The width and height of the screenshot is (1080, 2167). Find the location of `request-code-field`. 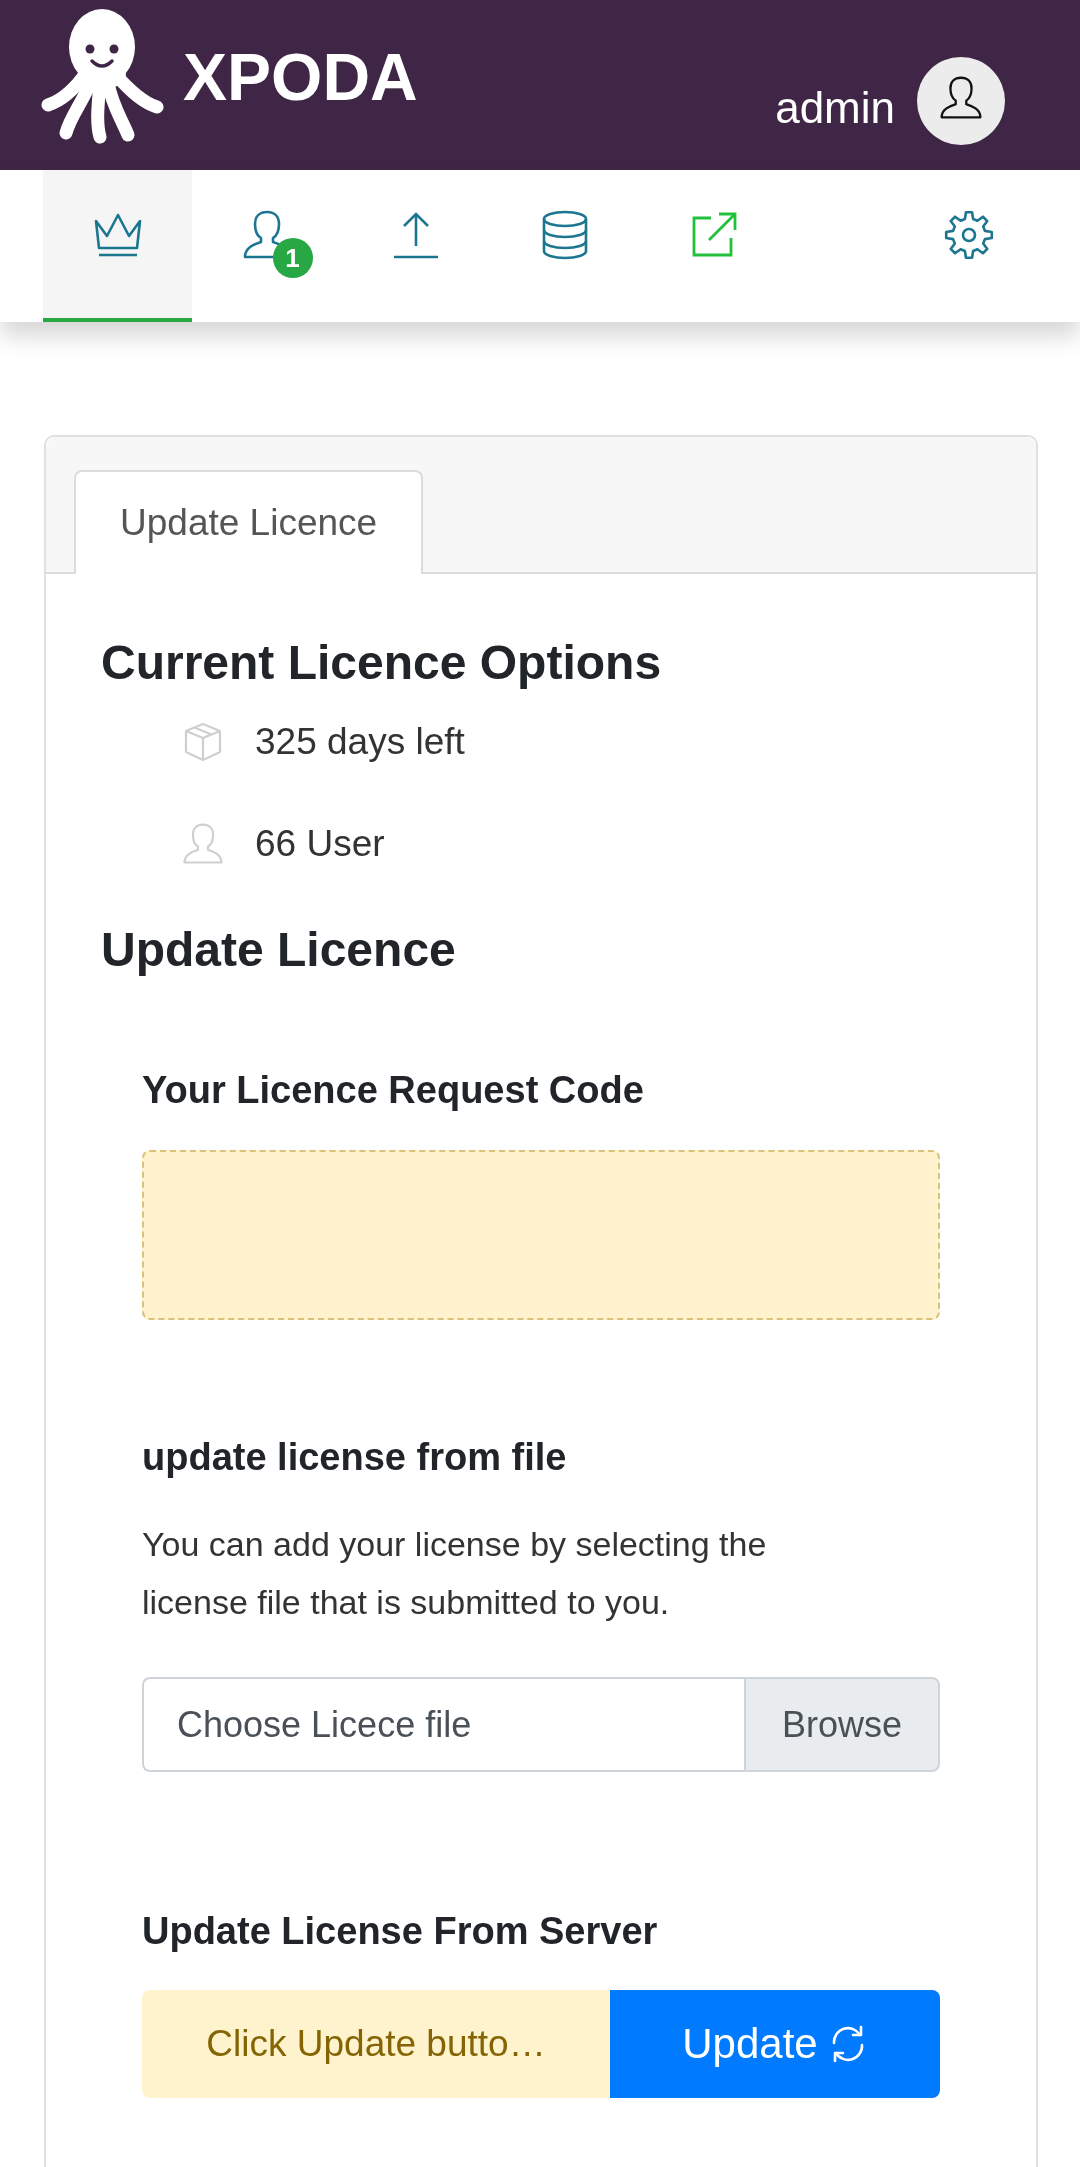

request-code-field is located at coordinates (541, 1235).